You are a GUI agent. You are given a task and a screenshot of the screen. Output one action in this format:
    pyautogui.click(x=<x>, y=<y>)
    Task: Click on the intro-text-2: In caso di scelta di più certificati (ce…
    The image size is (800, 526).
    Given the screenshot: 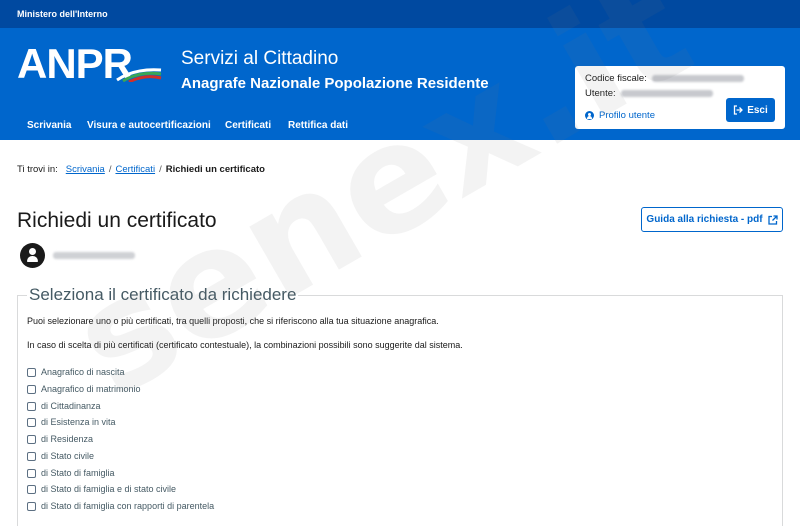 What is the action you would take?
    pyautogui.click(x=245, y=345)
    